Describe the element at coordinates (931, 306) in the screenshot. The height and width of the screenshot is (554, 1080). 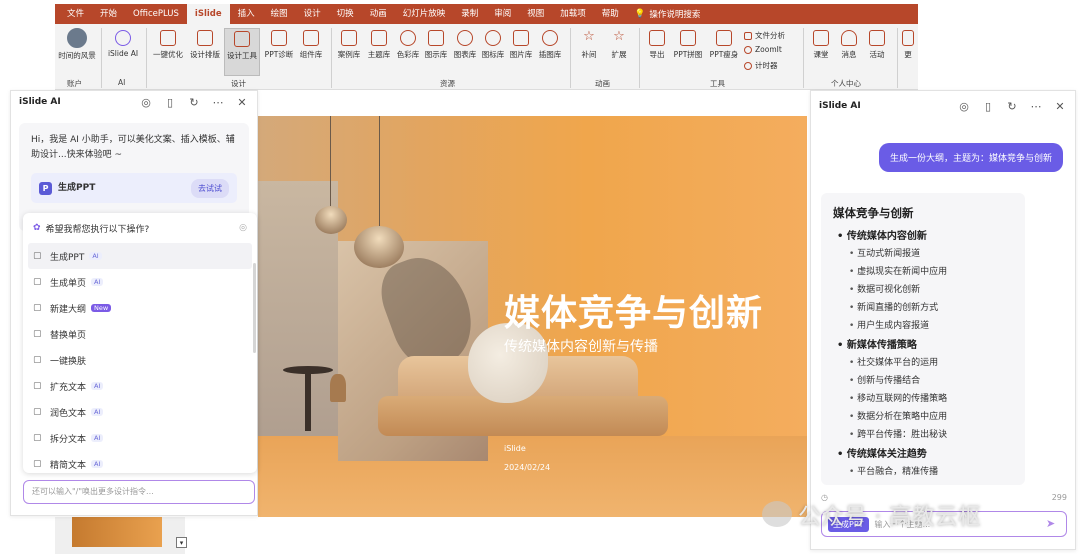
I see `outline-item: 新闻直播的创新方式` at that location.